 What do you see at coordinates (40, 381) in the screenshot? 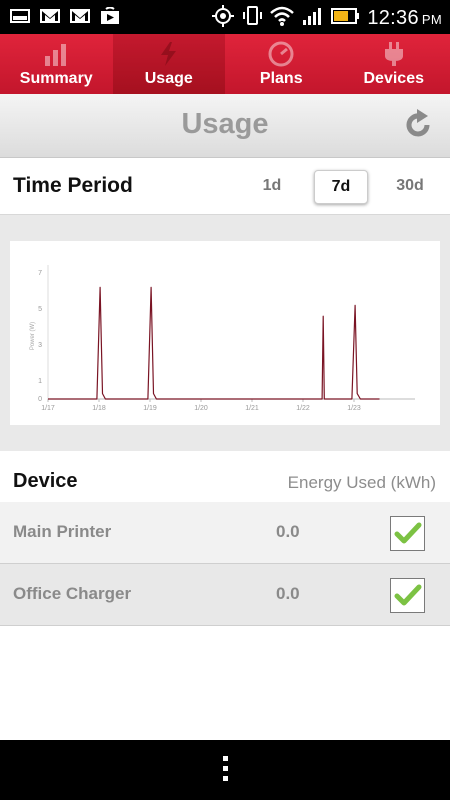
I see `y-tick-label: 1` at bounding box center [40, 381].